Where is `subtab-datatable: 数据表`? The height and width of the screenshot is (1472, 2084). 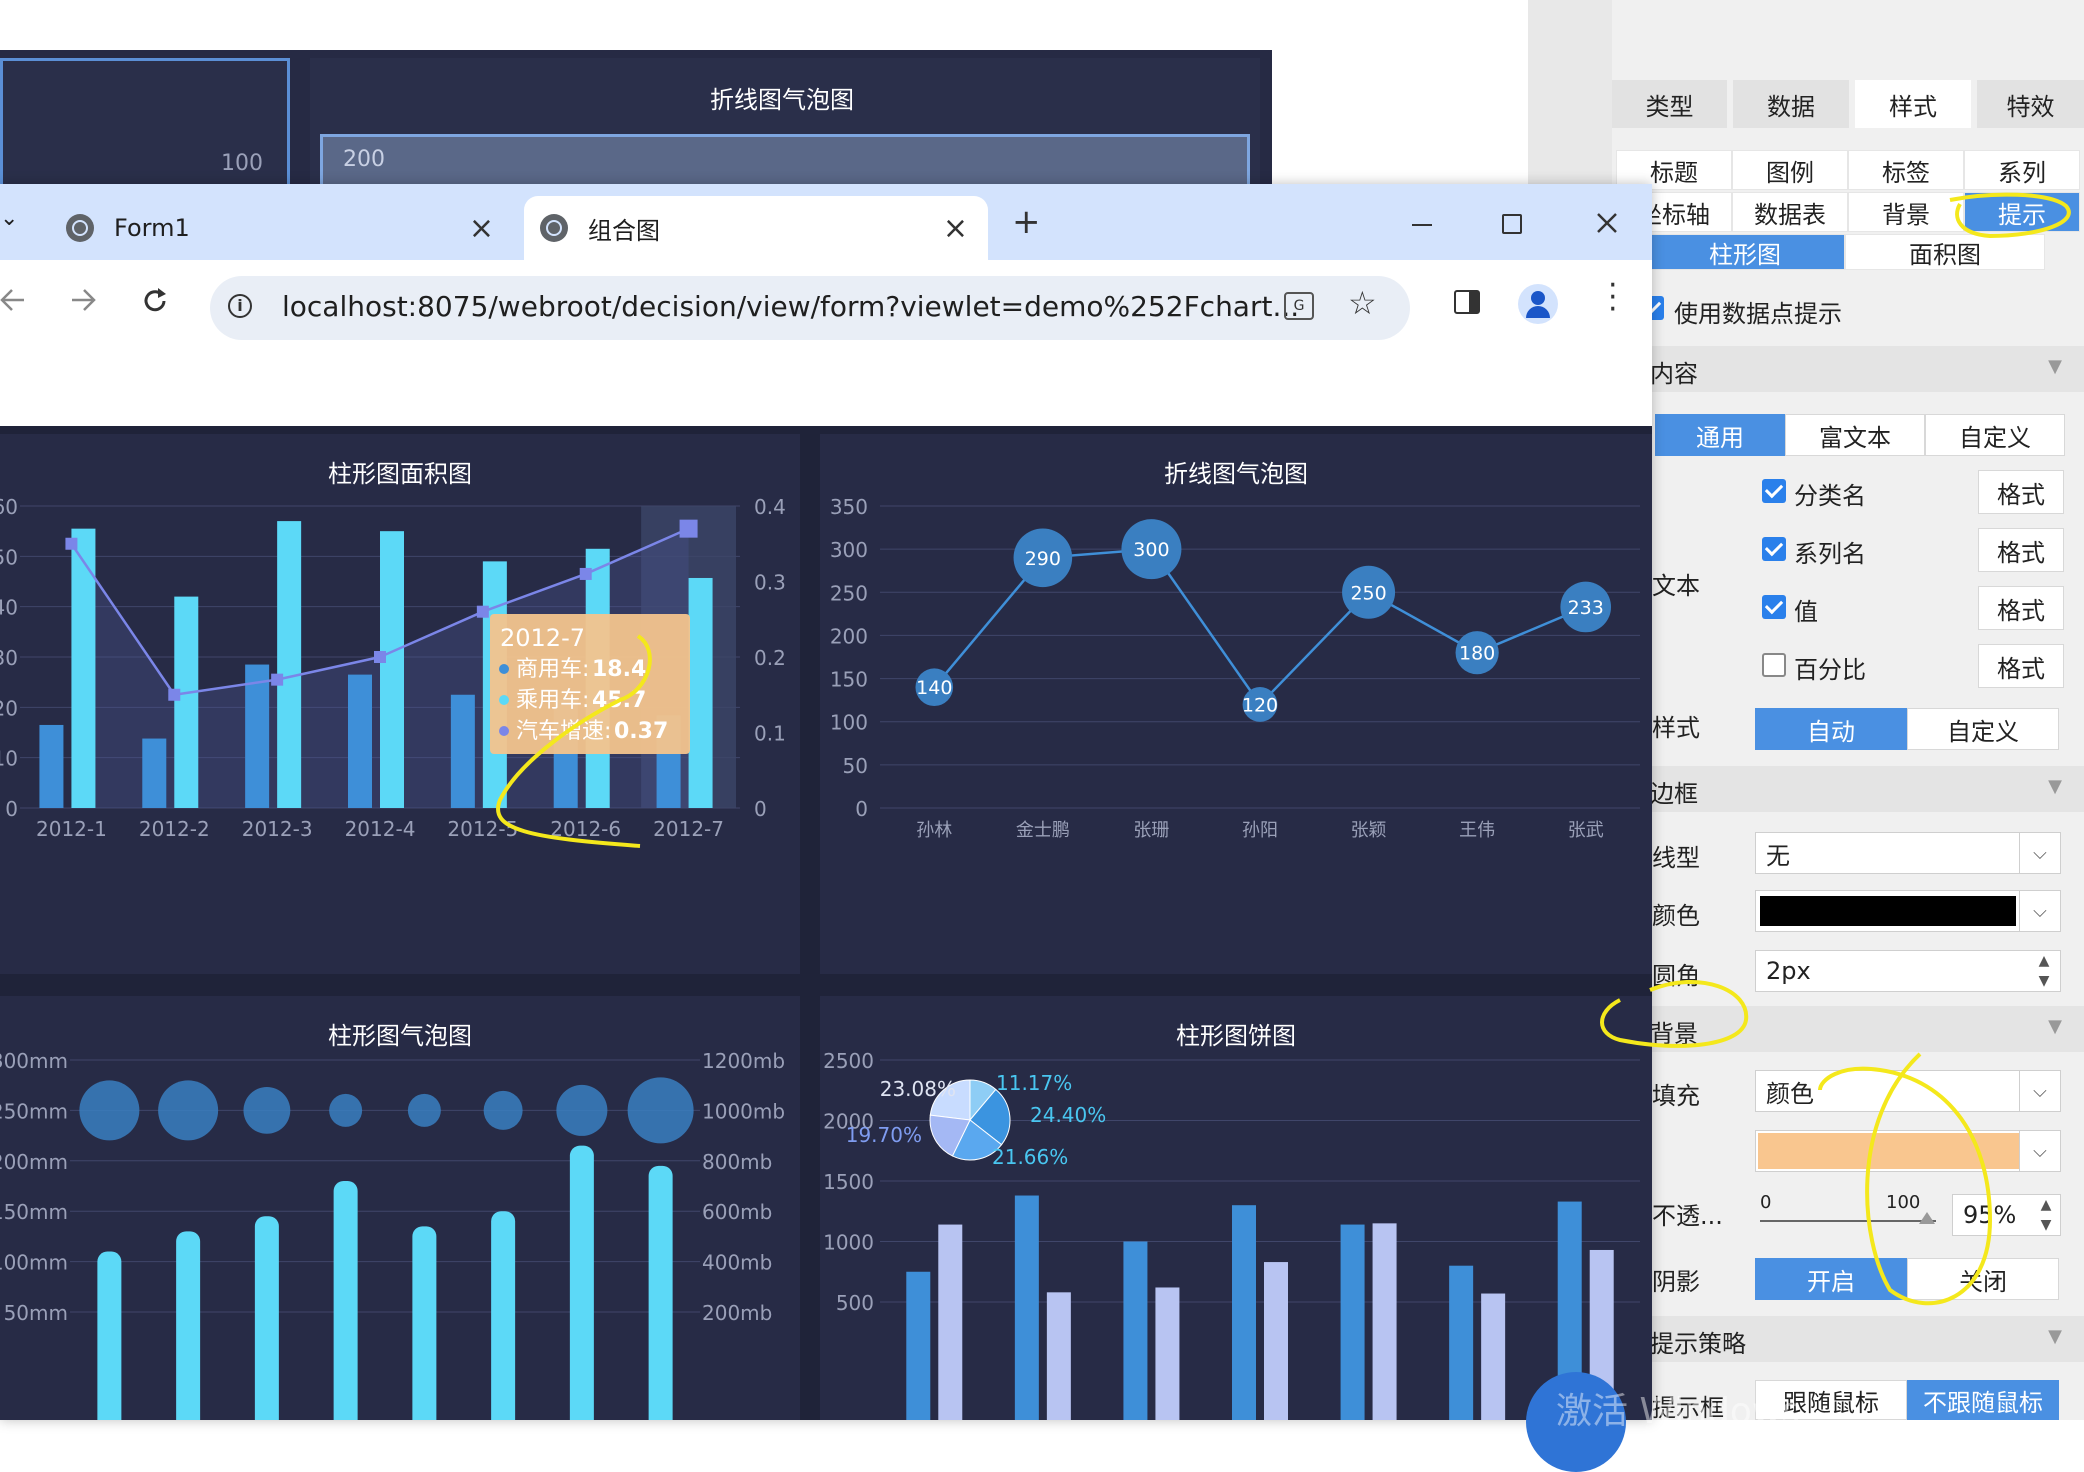 subtab-datatable: 数据表 is located at coordinates (1790, 212).